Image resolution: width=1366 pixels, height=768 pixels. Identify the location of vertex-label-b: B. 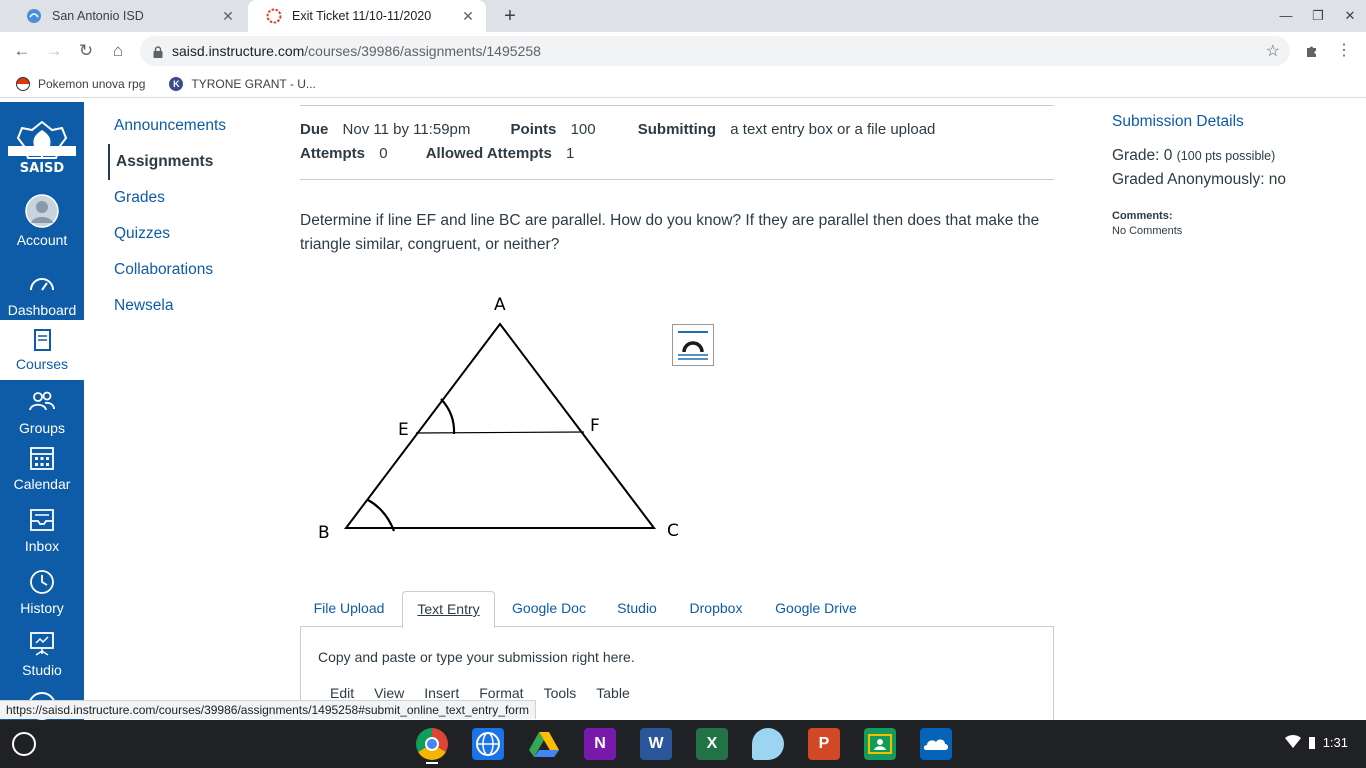
(324, 533).